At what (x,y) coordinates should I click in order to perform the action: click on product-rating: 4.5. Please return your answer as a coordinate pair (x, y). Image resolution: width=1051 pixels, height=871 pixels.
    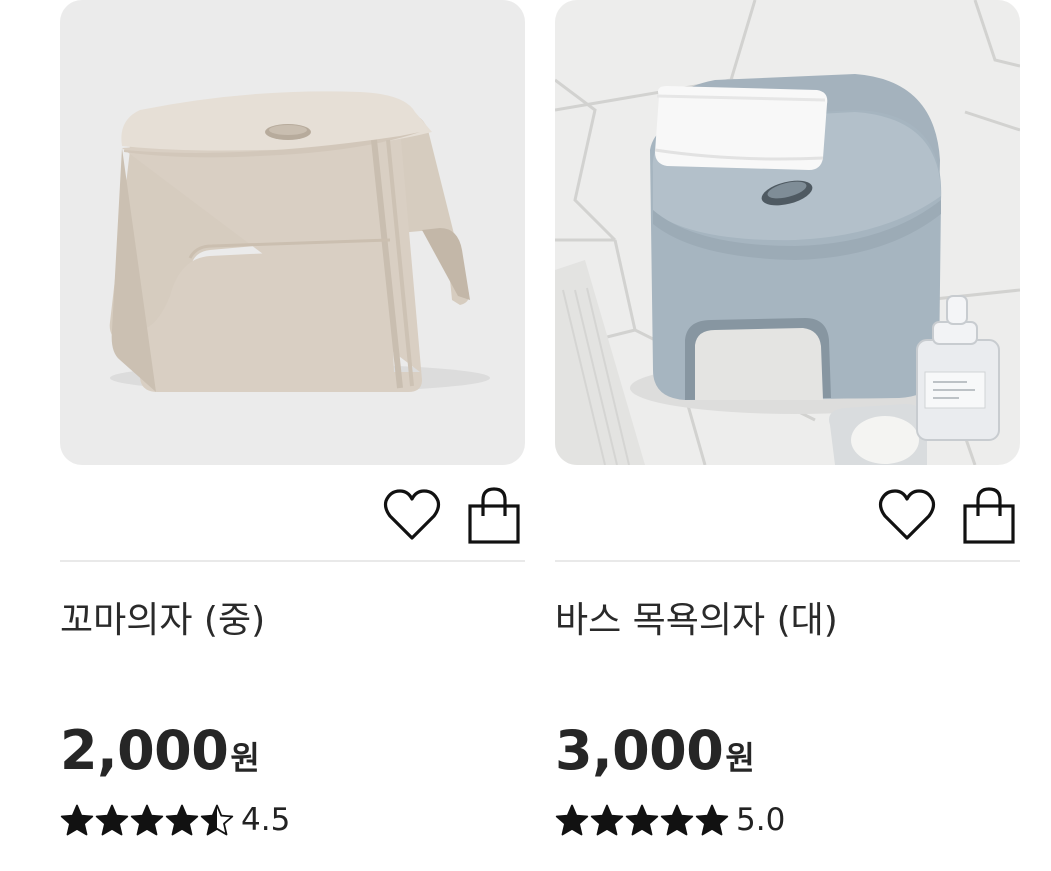
    Looking at the image, I should click on (175, 820).